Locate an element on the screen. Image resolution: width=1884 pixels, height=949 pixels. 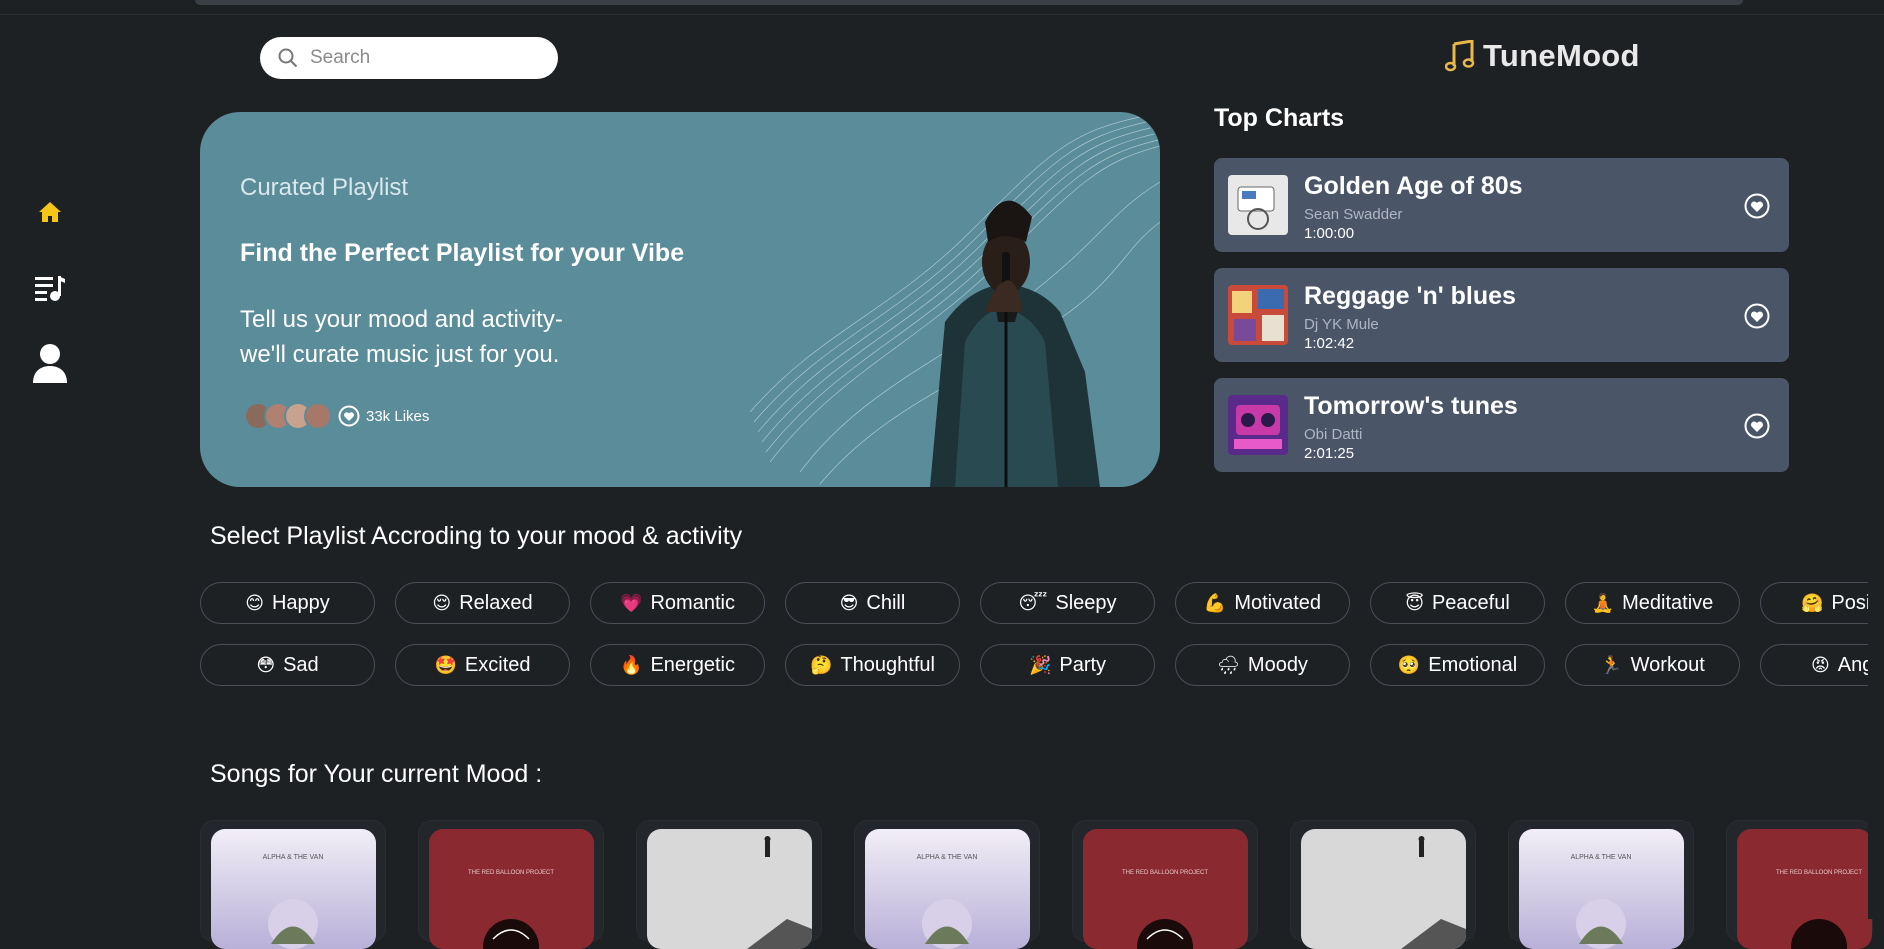
mood-label: Meditative is located at coordinates (1668, 602).